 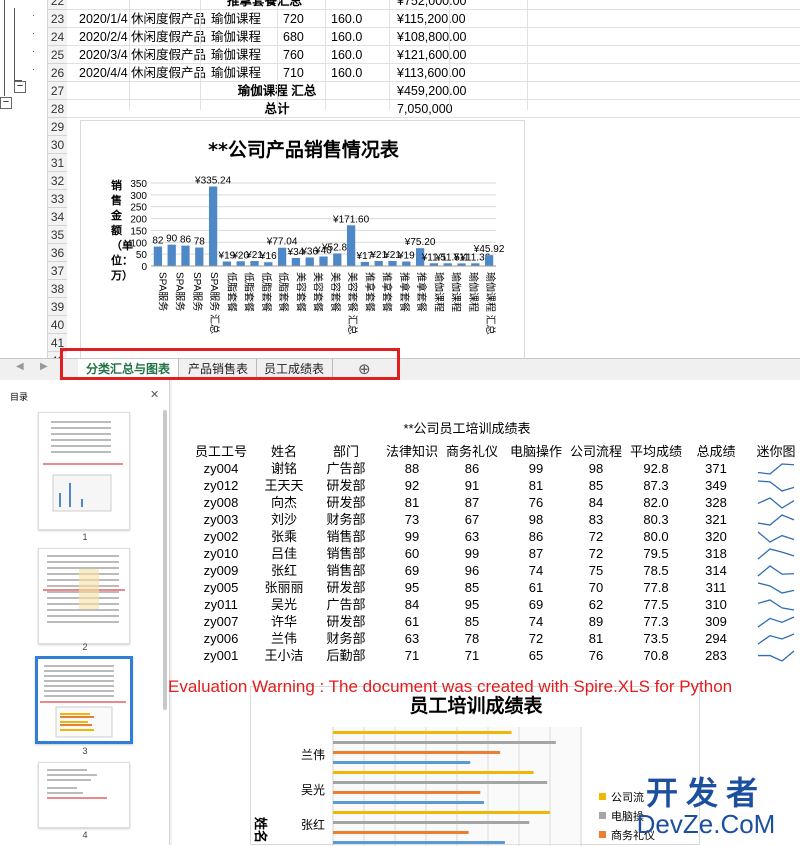 I want to click on x-tick-label: SPA服务 汇总, so click(x=214, y=303).